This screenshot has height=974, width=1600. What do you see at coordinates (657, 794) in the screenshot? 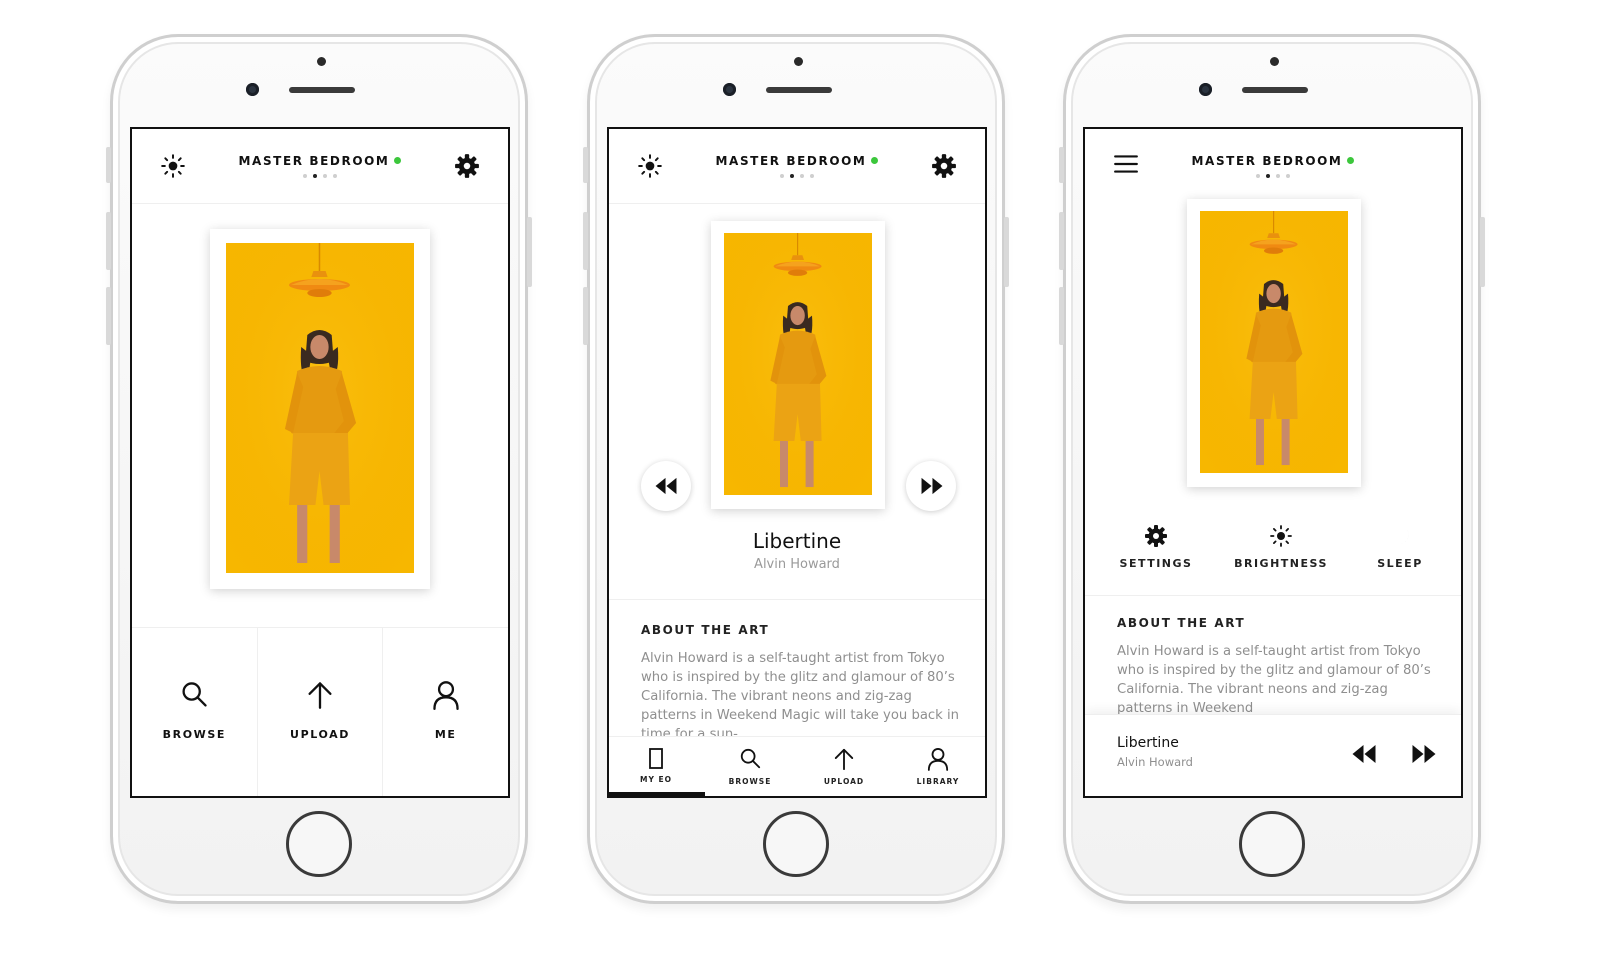
I see `active-tab-indicator` at bounding box center [657, 794].